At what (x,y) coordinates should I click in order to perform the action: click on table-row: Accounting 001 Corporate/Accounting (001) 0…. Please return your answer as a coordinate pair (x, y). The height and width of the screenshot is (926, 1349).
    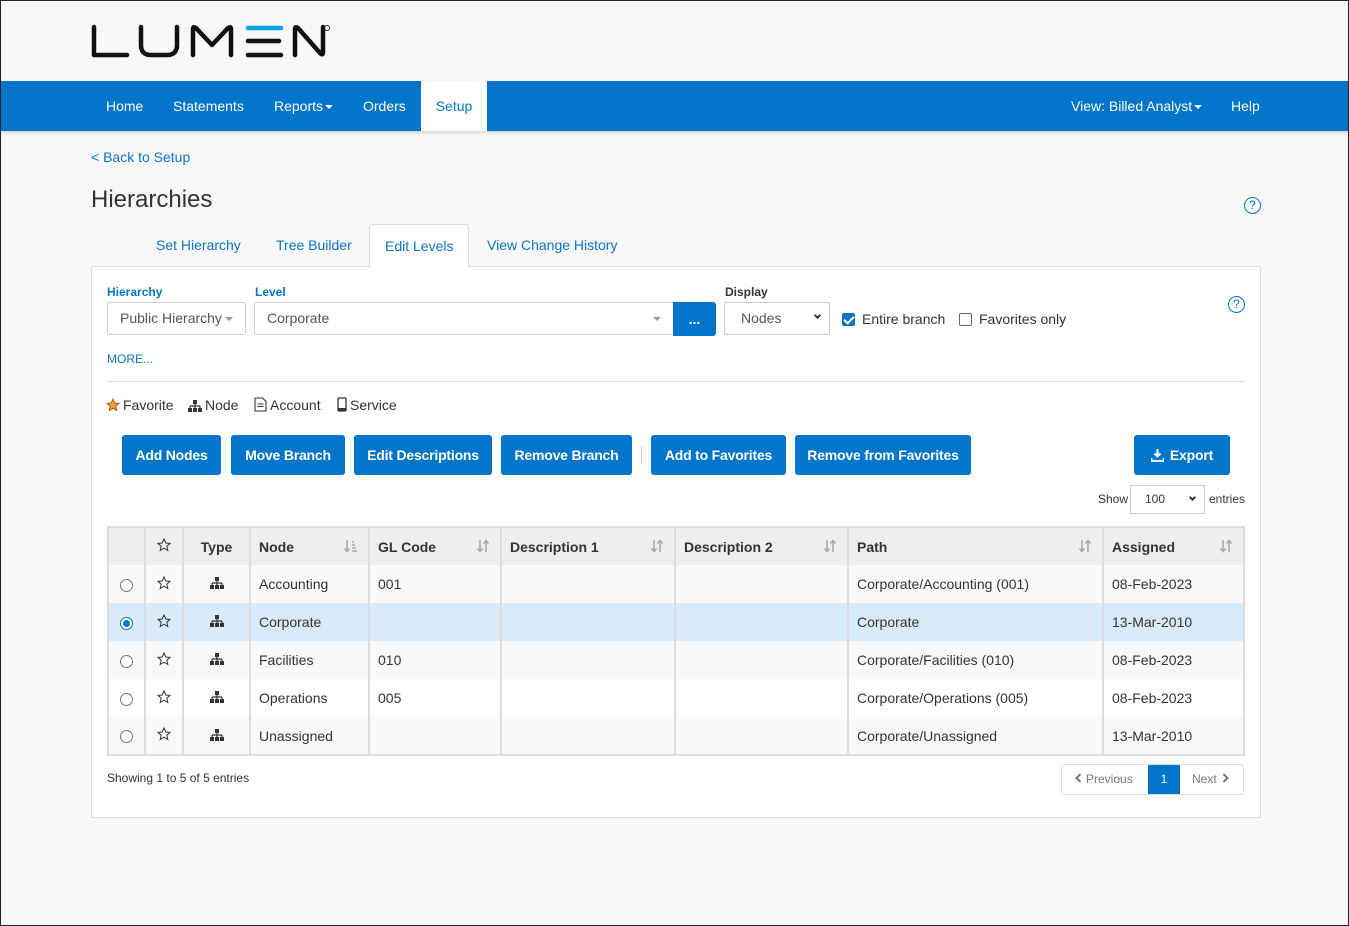
    Looking at the image, I should click on (676, 584).